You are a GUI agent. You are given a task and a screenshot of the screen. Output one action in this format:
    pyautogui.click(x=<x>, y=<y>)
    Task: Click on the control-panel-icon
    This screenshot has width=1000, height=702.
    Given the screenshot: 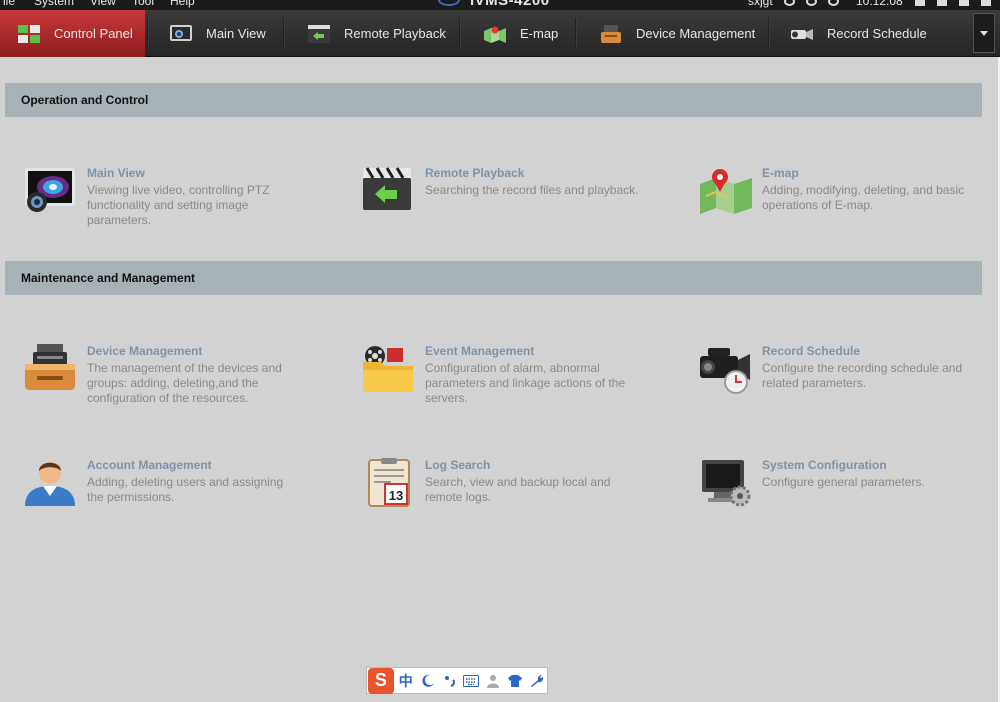 What is the action you would take?
    pyautogui.click(x=29, y=33)
    